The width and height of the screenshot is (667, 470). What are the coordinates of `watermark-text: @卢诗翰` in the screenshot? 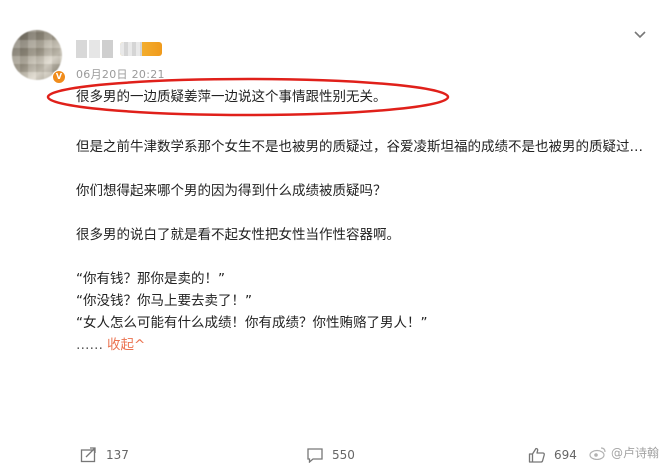 It's located at (634, 453).